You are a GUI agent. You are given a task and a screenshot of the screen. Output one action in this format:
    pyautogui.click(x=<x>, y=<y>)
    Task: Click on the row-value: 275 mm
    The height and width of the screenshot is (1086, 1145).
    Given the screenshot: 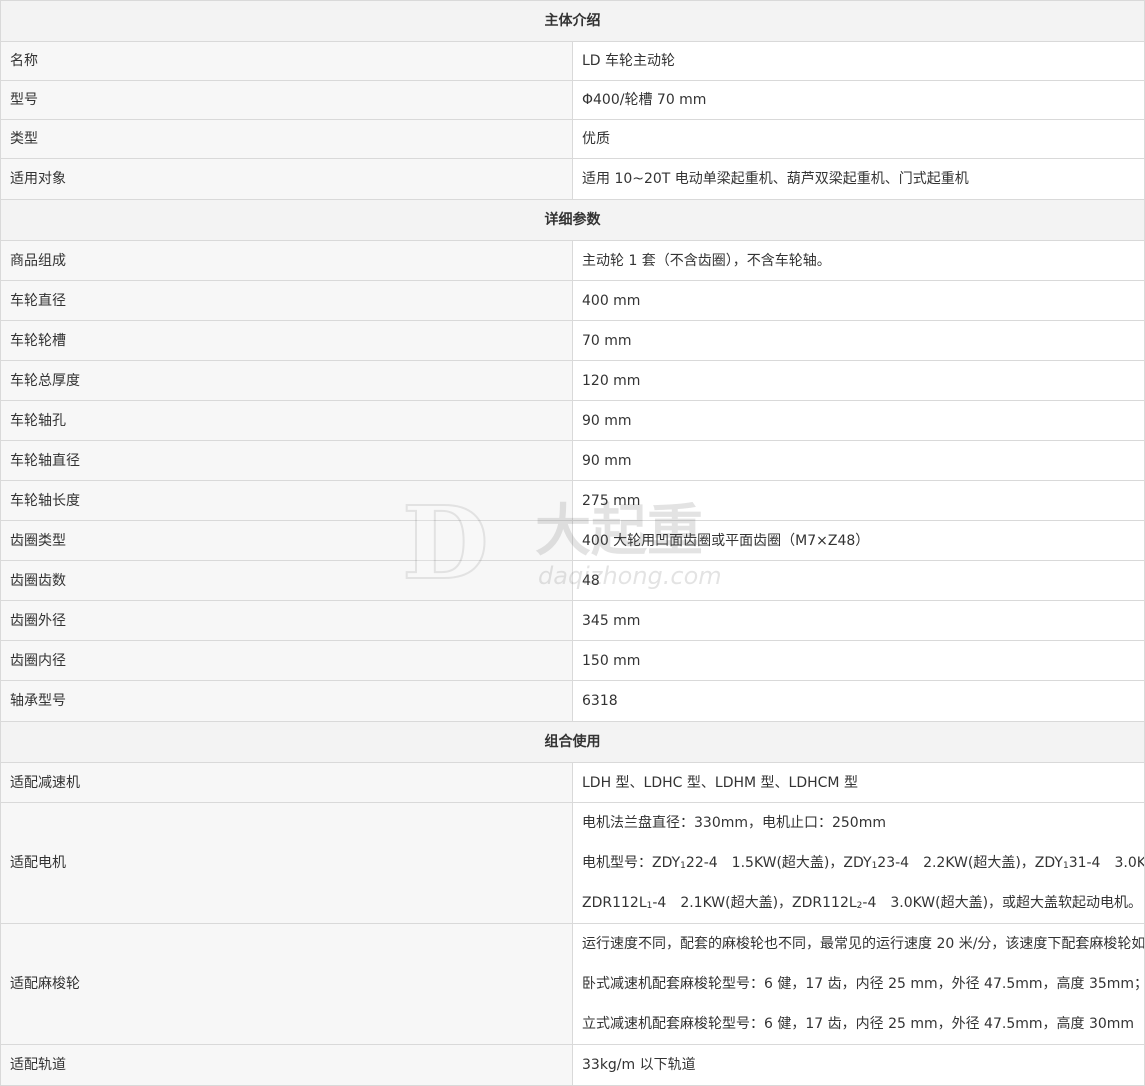 What is the action you would take?
    pyautogui.click(x=858, y=500)
    